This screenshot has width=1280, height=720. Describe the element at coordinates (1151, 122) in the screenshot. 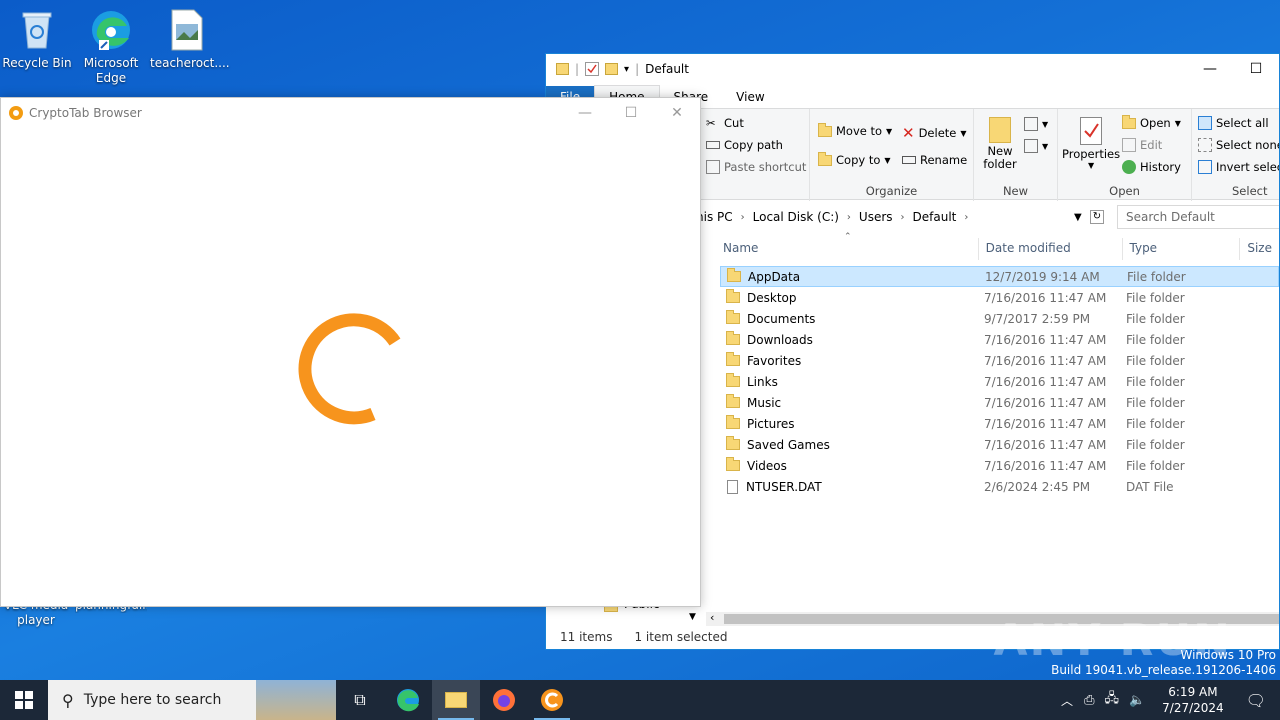

I see `open-button: Open ▼` at that location.